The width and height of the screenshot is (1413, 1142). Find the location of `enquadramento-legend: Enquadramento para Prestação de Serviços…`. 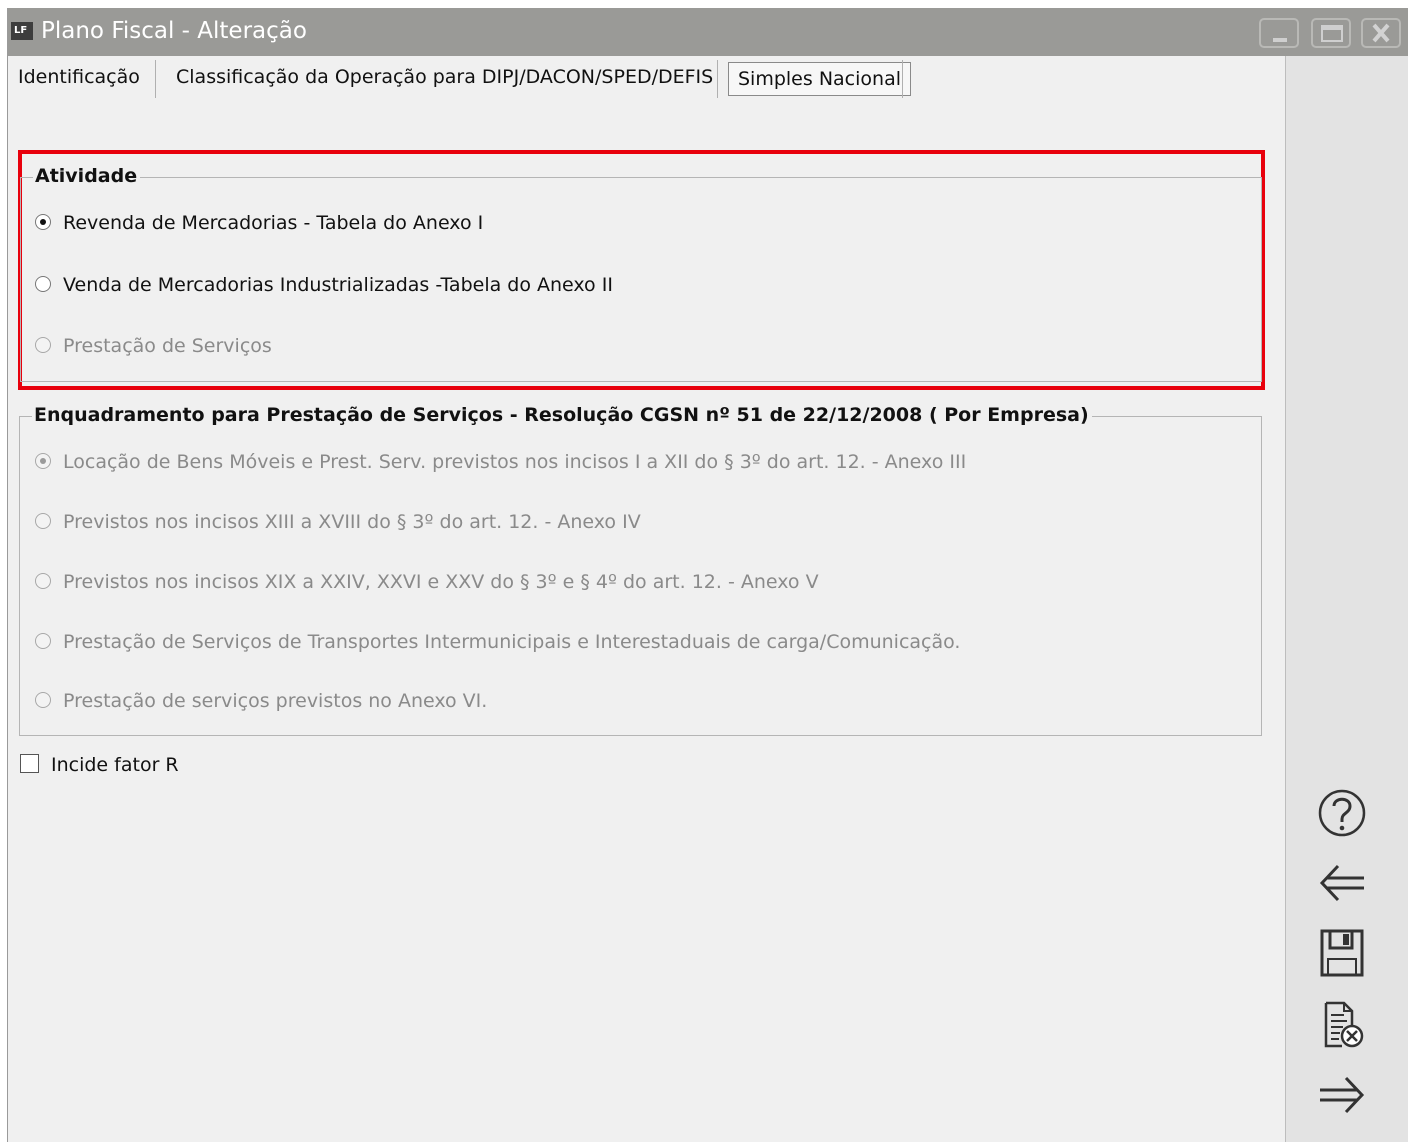

enquadramento-legend: Enquadramento para Prestação de Serviços… is located at coordinates (562, 415).